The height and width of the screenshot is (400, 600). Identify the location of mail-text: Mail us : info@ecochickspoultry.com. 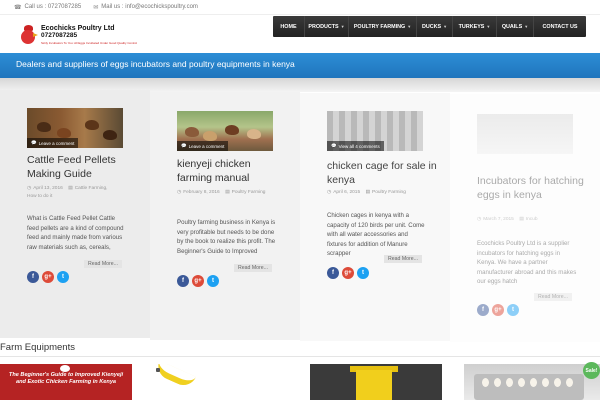
(149, 7).